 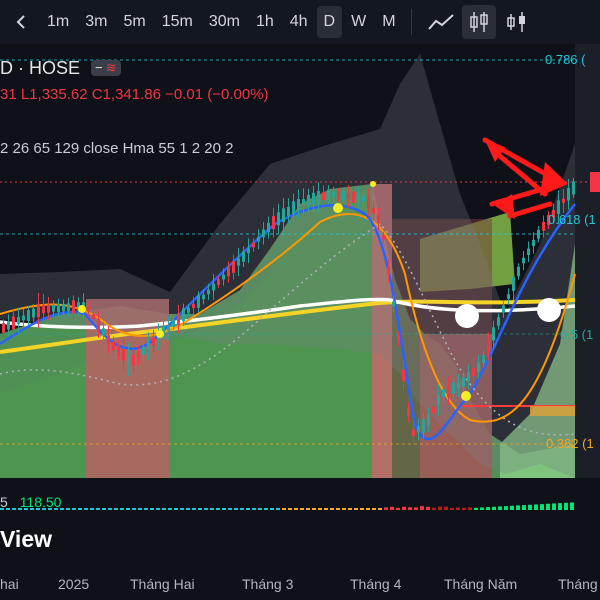 What do you see at coordinates (58, 22) in the screenshot?
I see `timeframe-1m: 1m` at bounding box center [58, 22].